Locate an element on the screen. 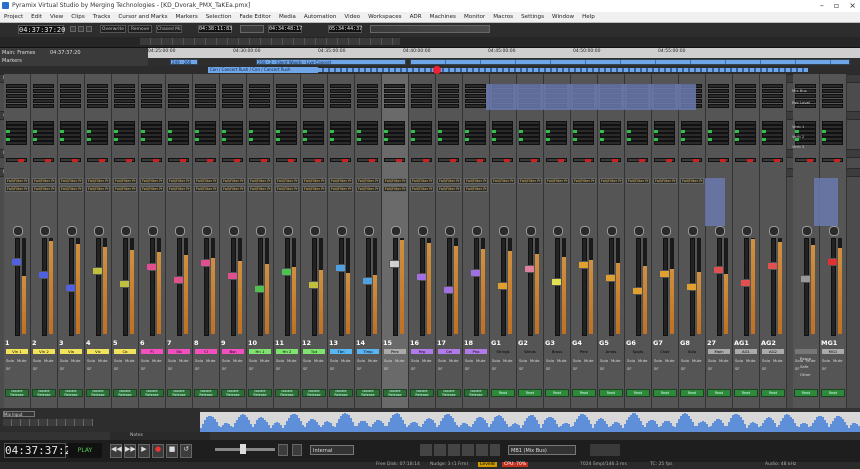 The width and height of the screenshot is (860, 469). monitor-dial is located at coordinates (605, 450).